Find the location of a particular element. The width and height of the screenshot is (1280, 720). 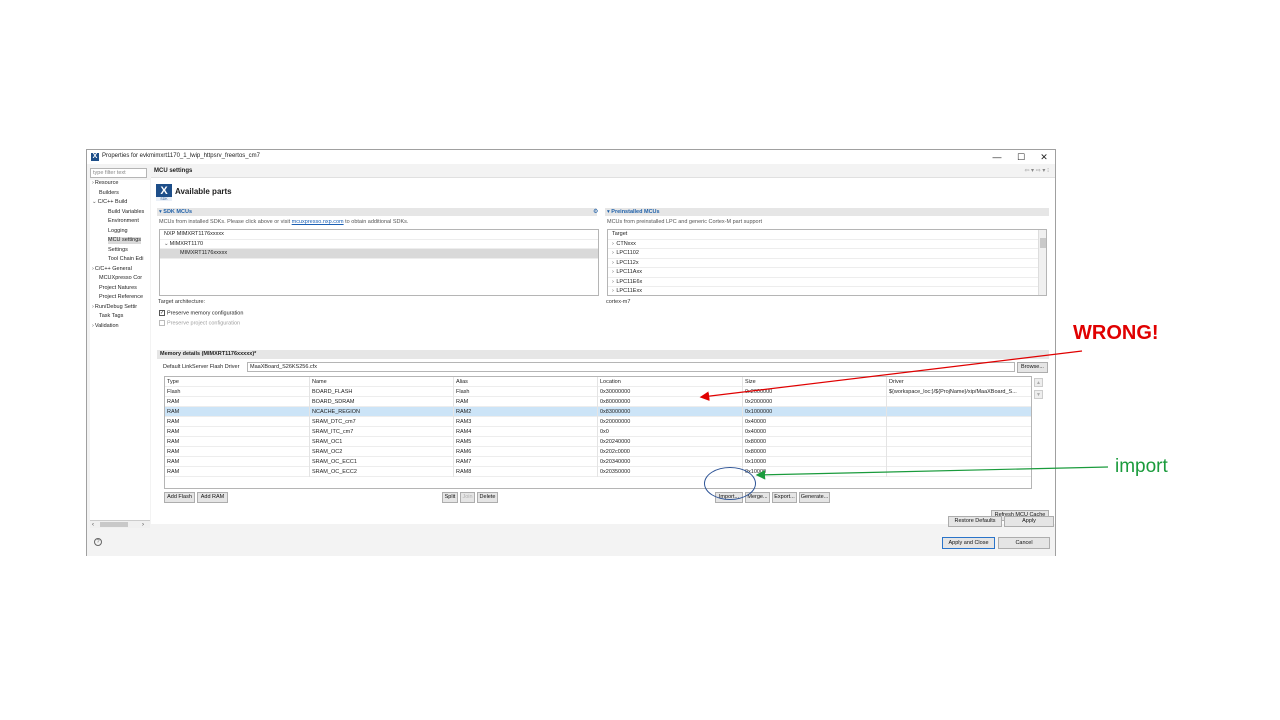

column-header-size: Size is located at coordinates (815, 382).